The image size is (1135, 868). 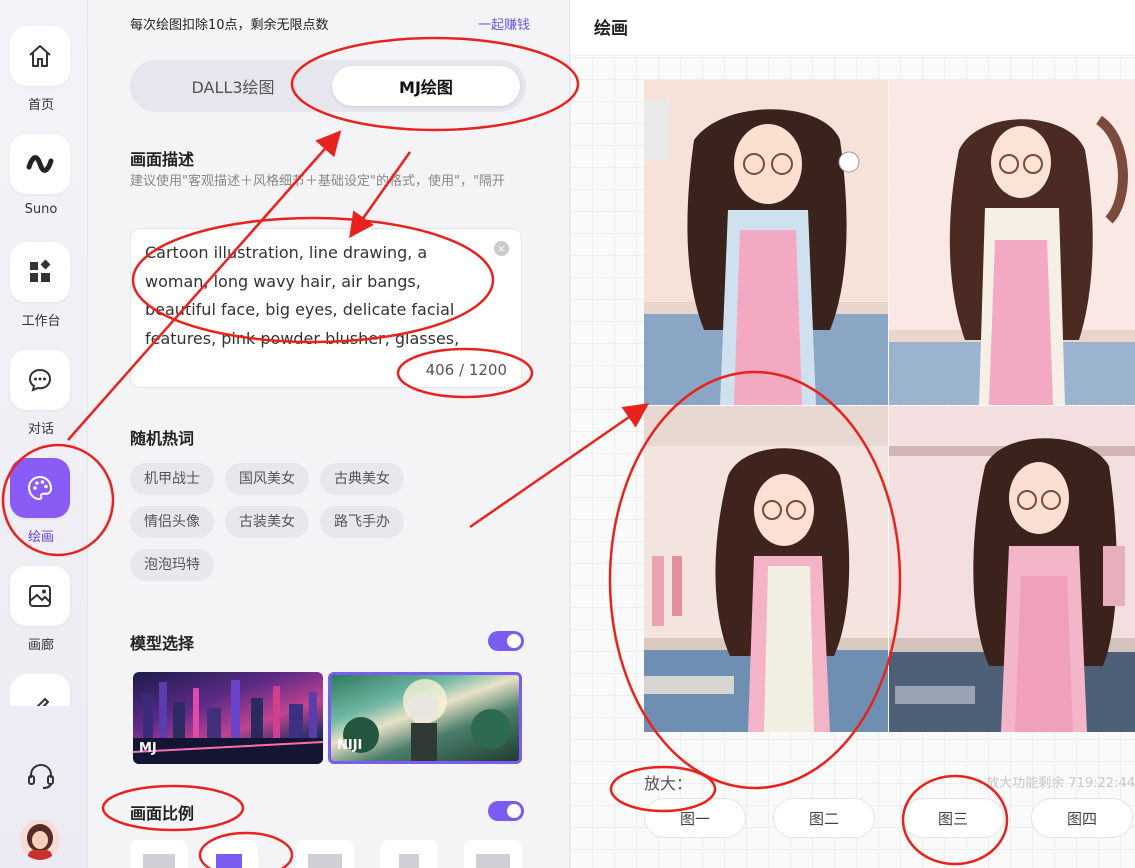 I want to click on model-title: 模型选择, so click(x=162, y=643).